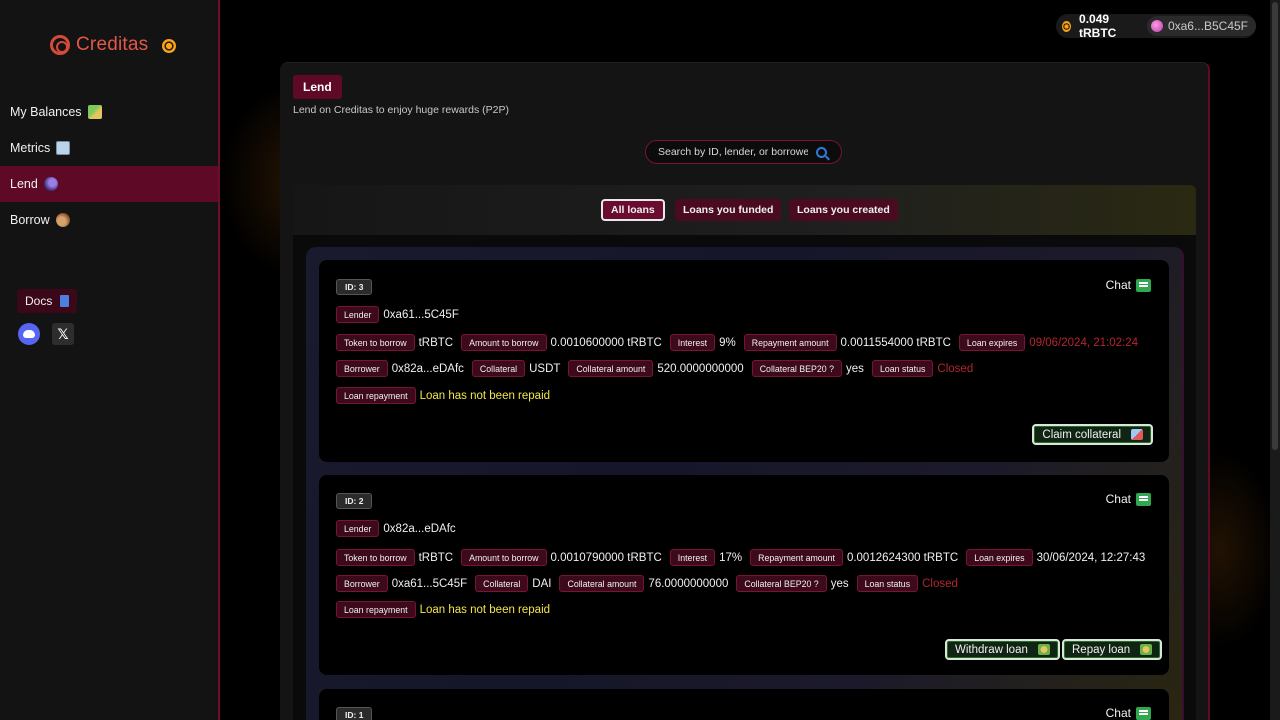 Image resolution: width=1280 pixels, height=720 pixels. I want to click on avatar, so click(1156, 26).